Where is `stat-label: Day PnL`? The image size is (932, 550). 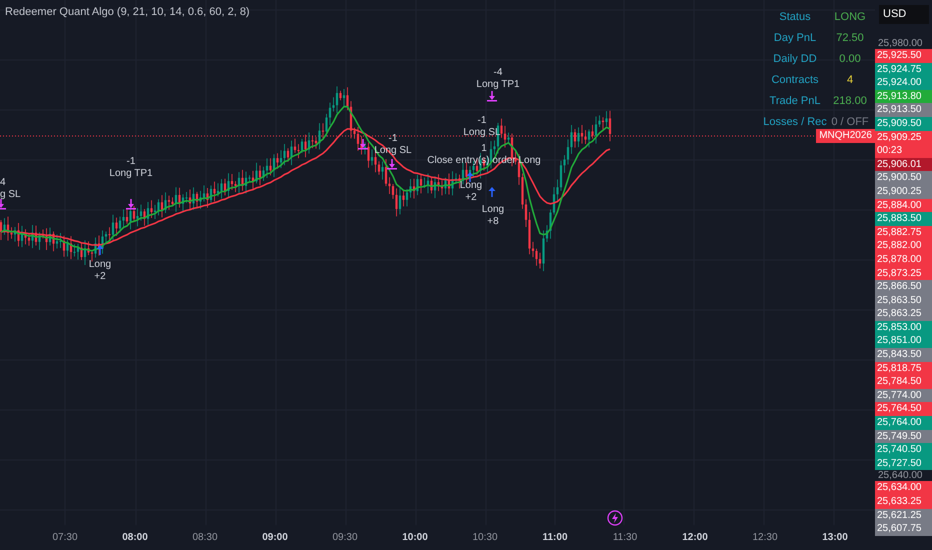 stat-label: Day PnL is located at coordinates (795, 38).